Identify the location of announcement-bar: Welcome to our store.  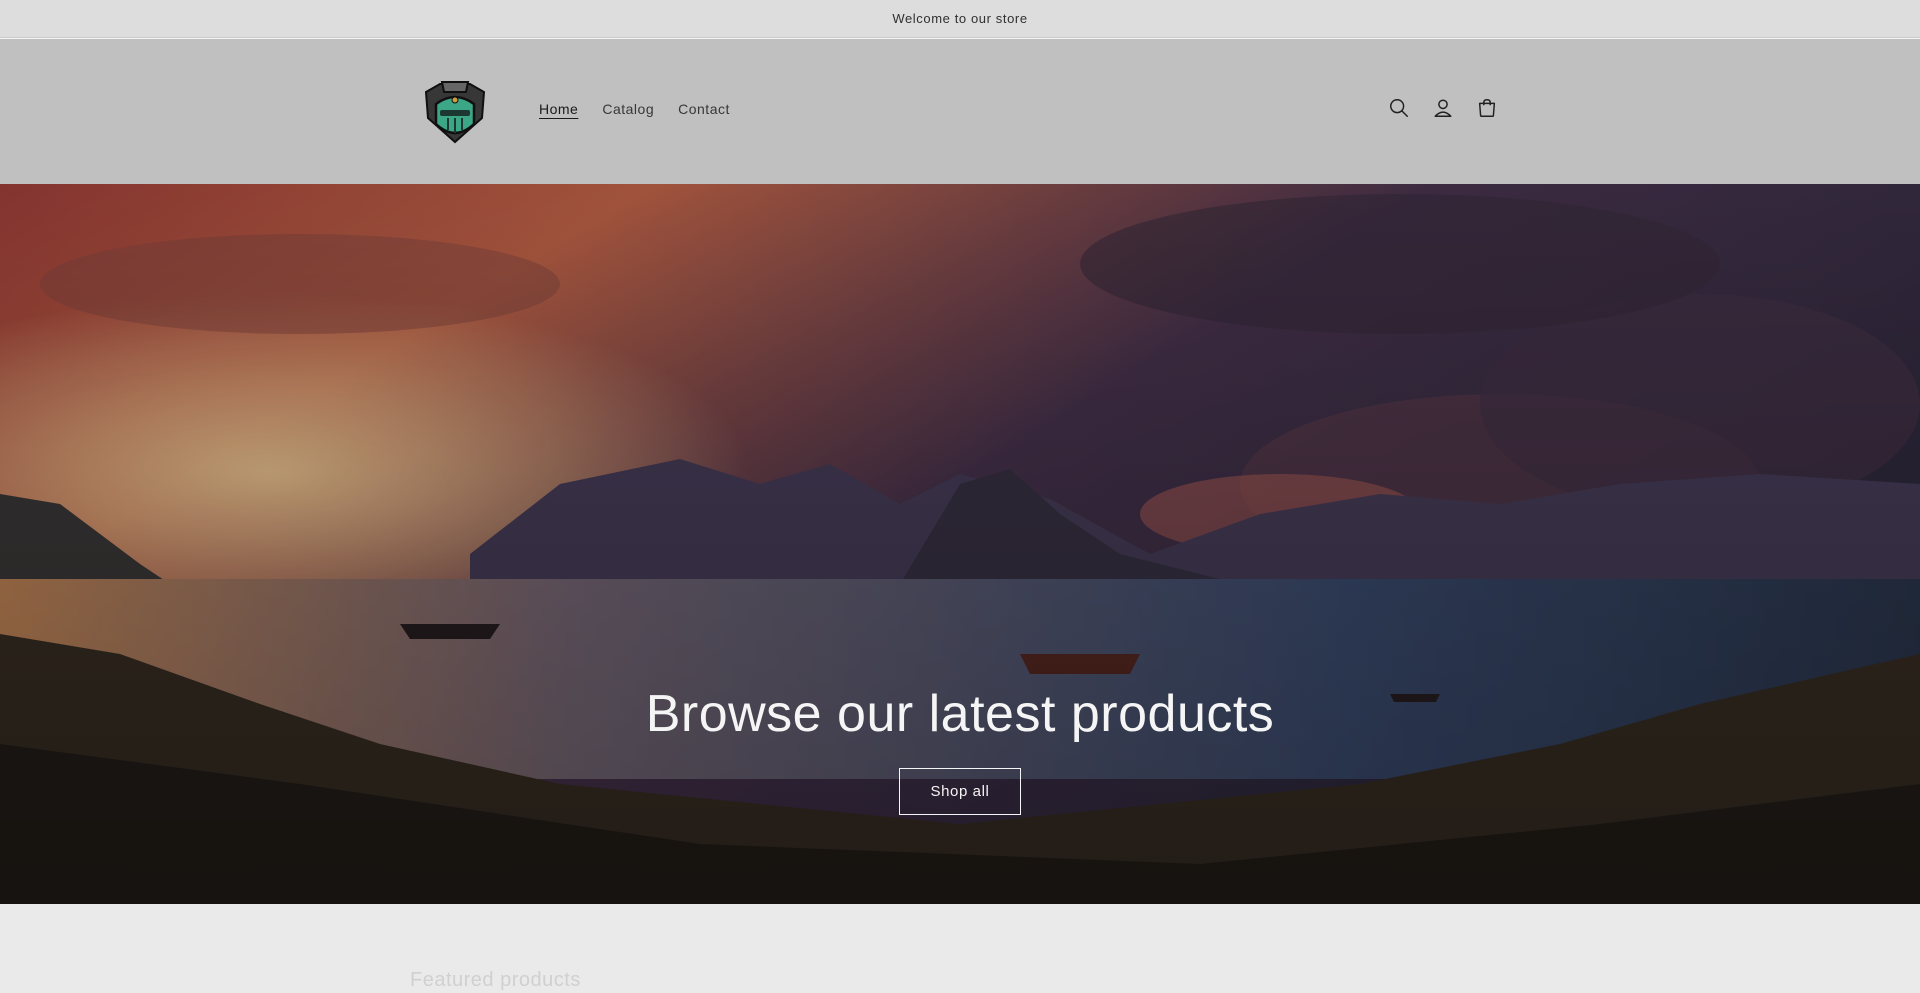
(960, 19).